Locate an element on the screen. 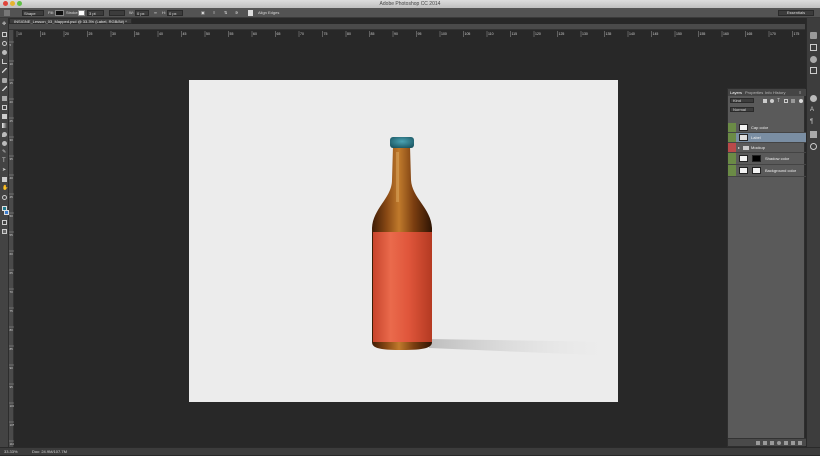 This screenshot has width=820, height=456. swatches-panel-icon is located at coordinates (813, 70).